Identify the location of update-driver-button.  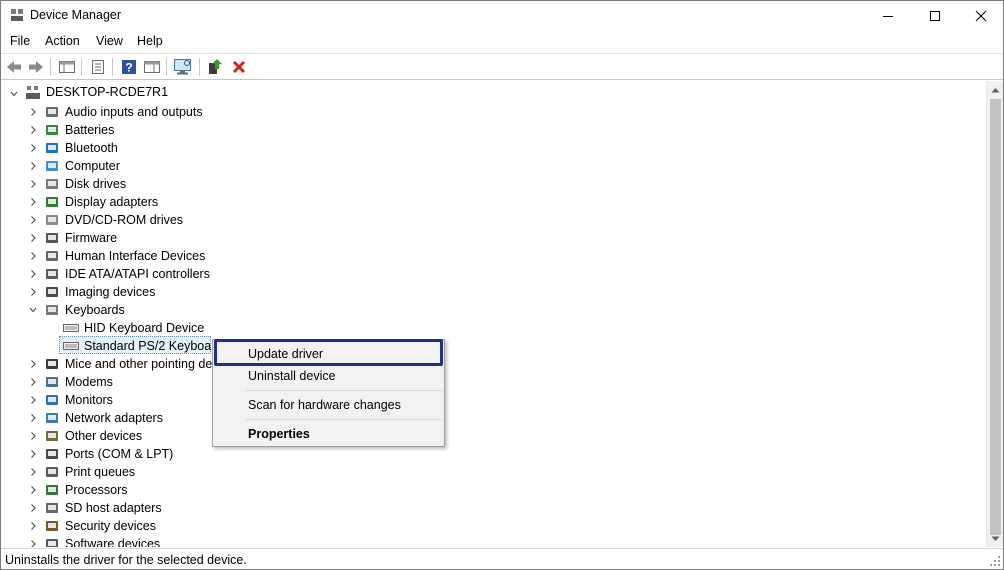
(215, 67).